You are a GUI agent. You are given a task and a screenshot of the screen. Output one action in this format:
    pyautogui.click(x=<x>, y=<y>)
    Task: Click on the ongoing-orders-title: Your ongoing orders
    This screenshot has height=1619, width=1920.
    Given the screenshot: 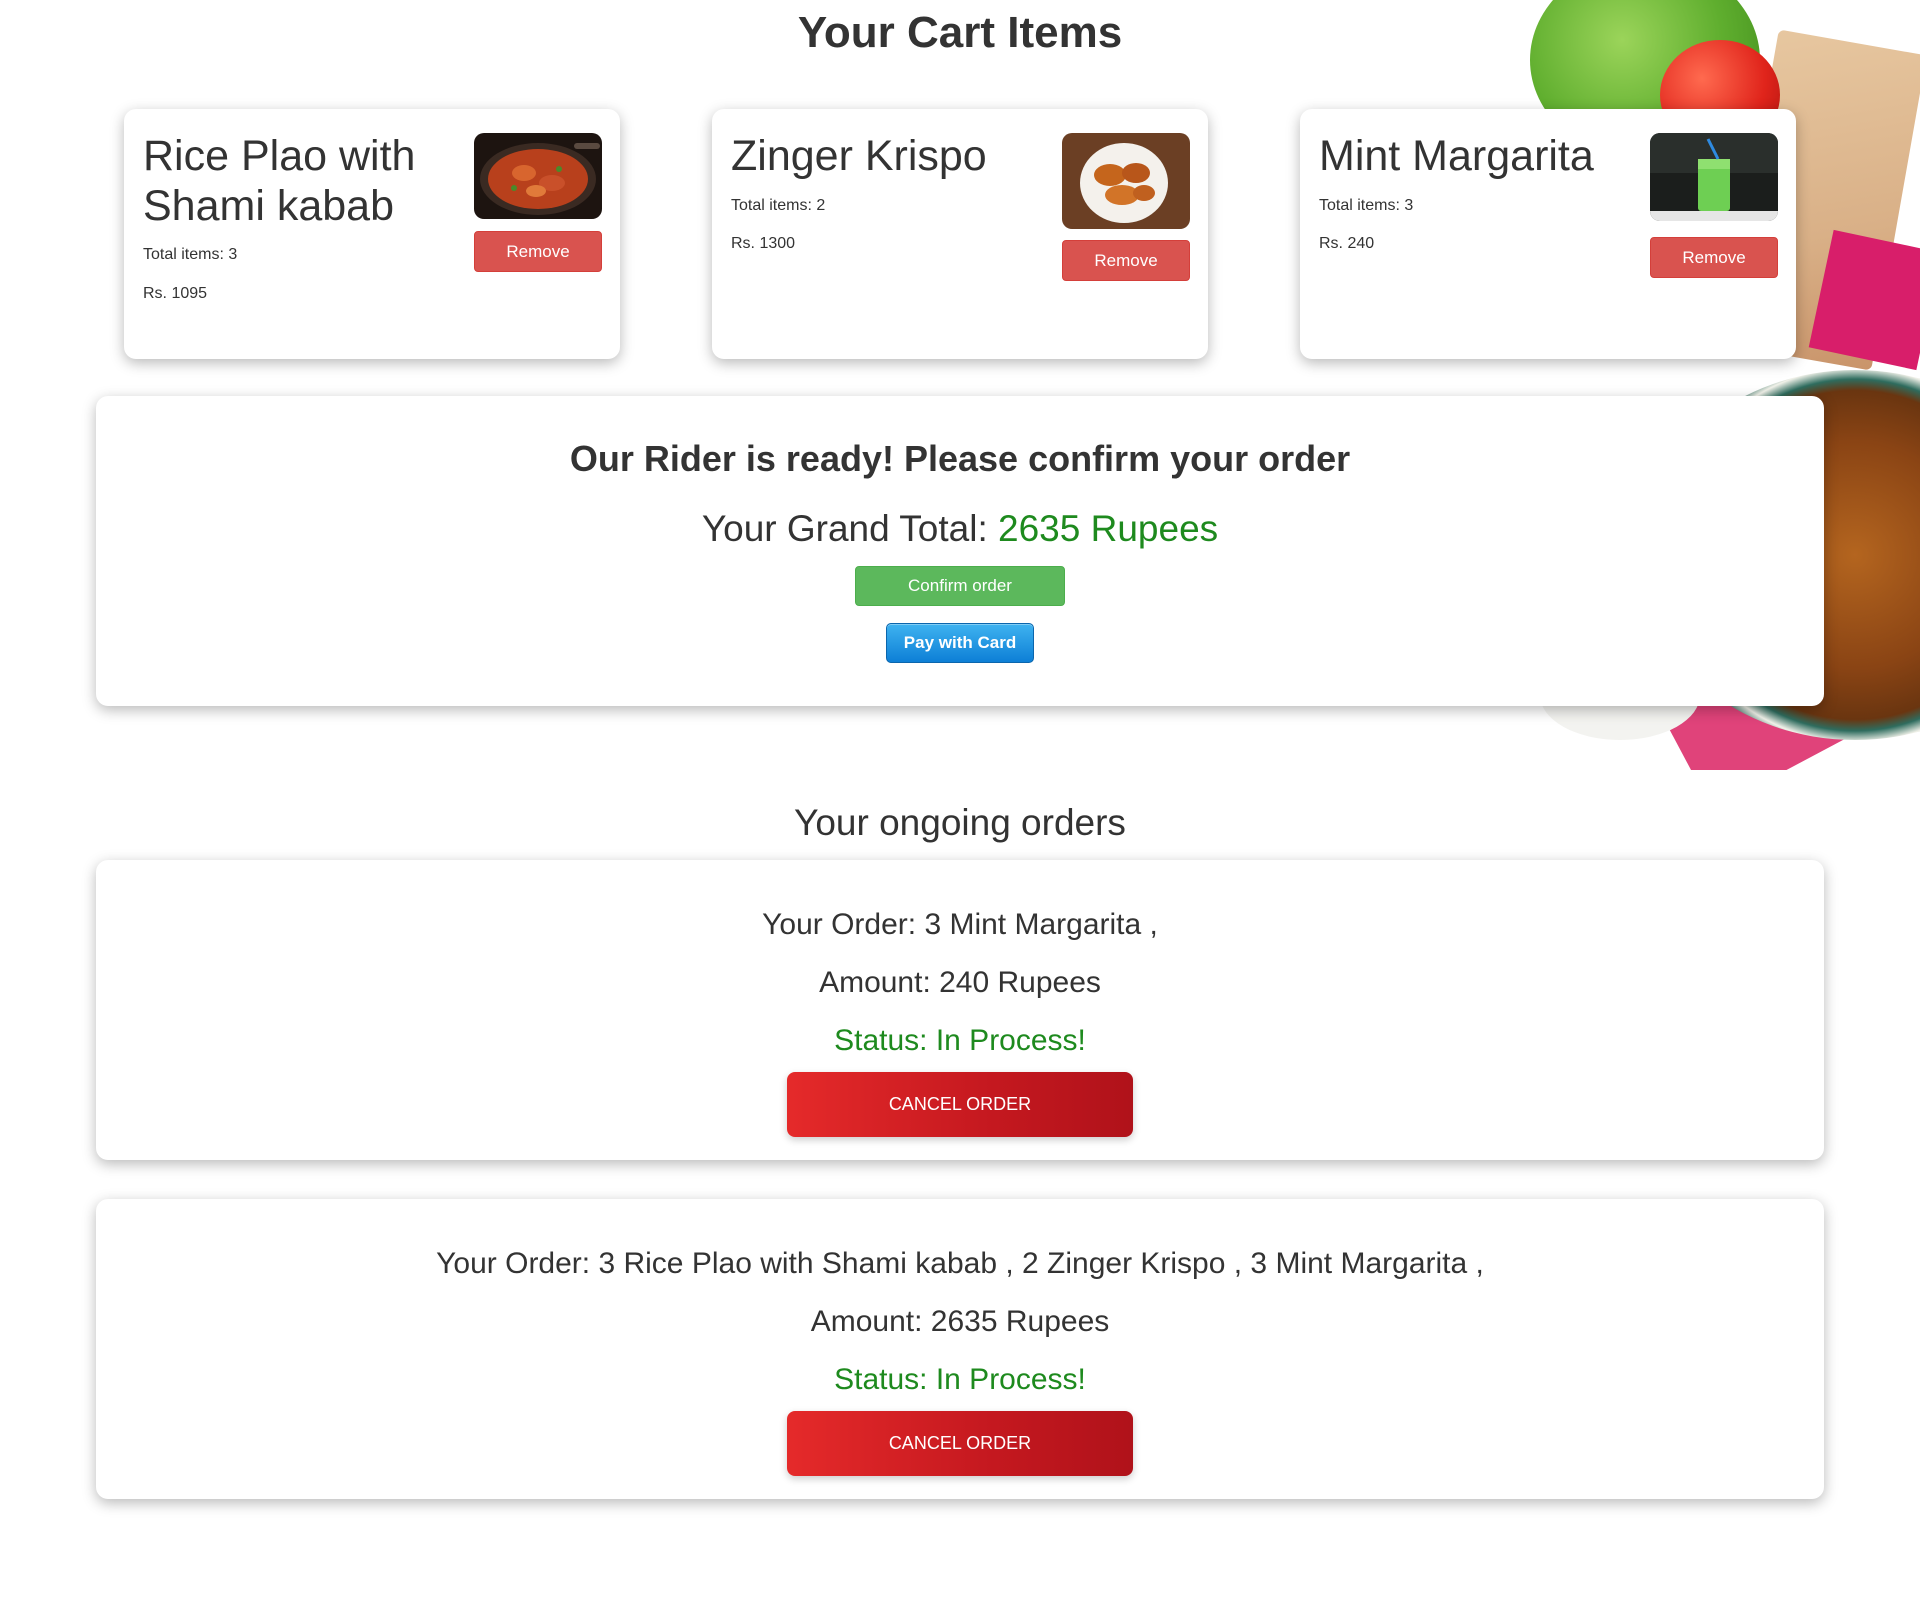 What is the action you would take?
    pyautogui.click(x=960, y=822)
    